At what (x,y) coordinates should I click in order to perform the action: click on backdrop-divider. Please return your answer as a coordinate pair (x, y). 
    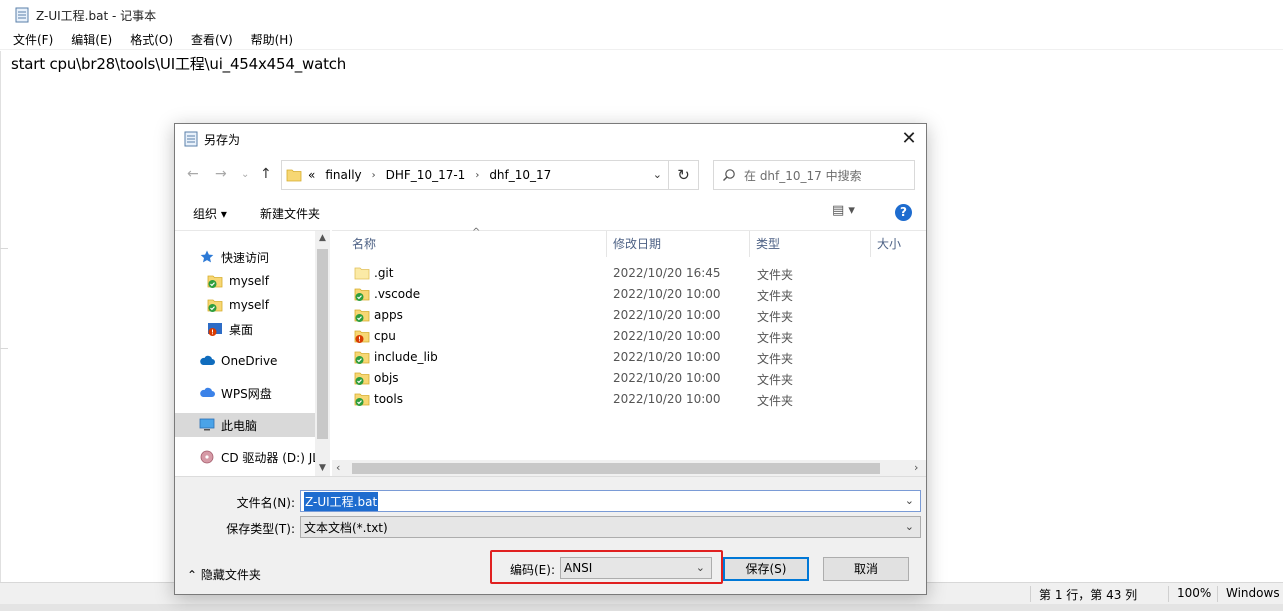
    Looking at the image, I should click on (4, 348).